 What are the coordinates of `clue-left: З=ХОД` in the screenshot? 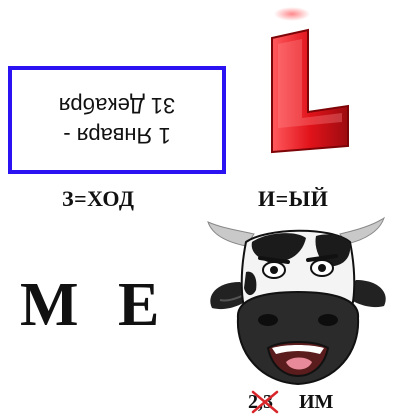 It's located at (98, 198).